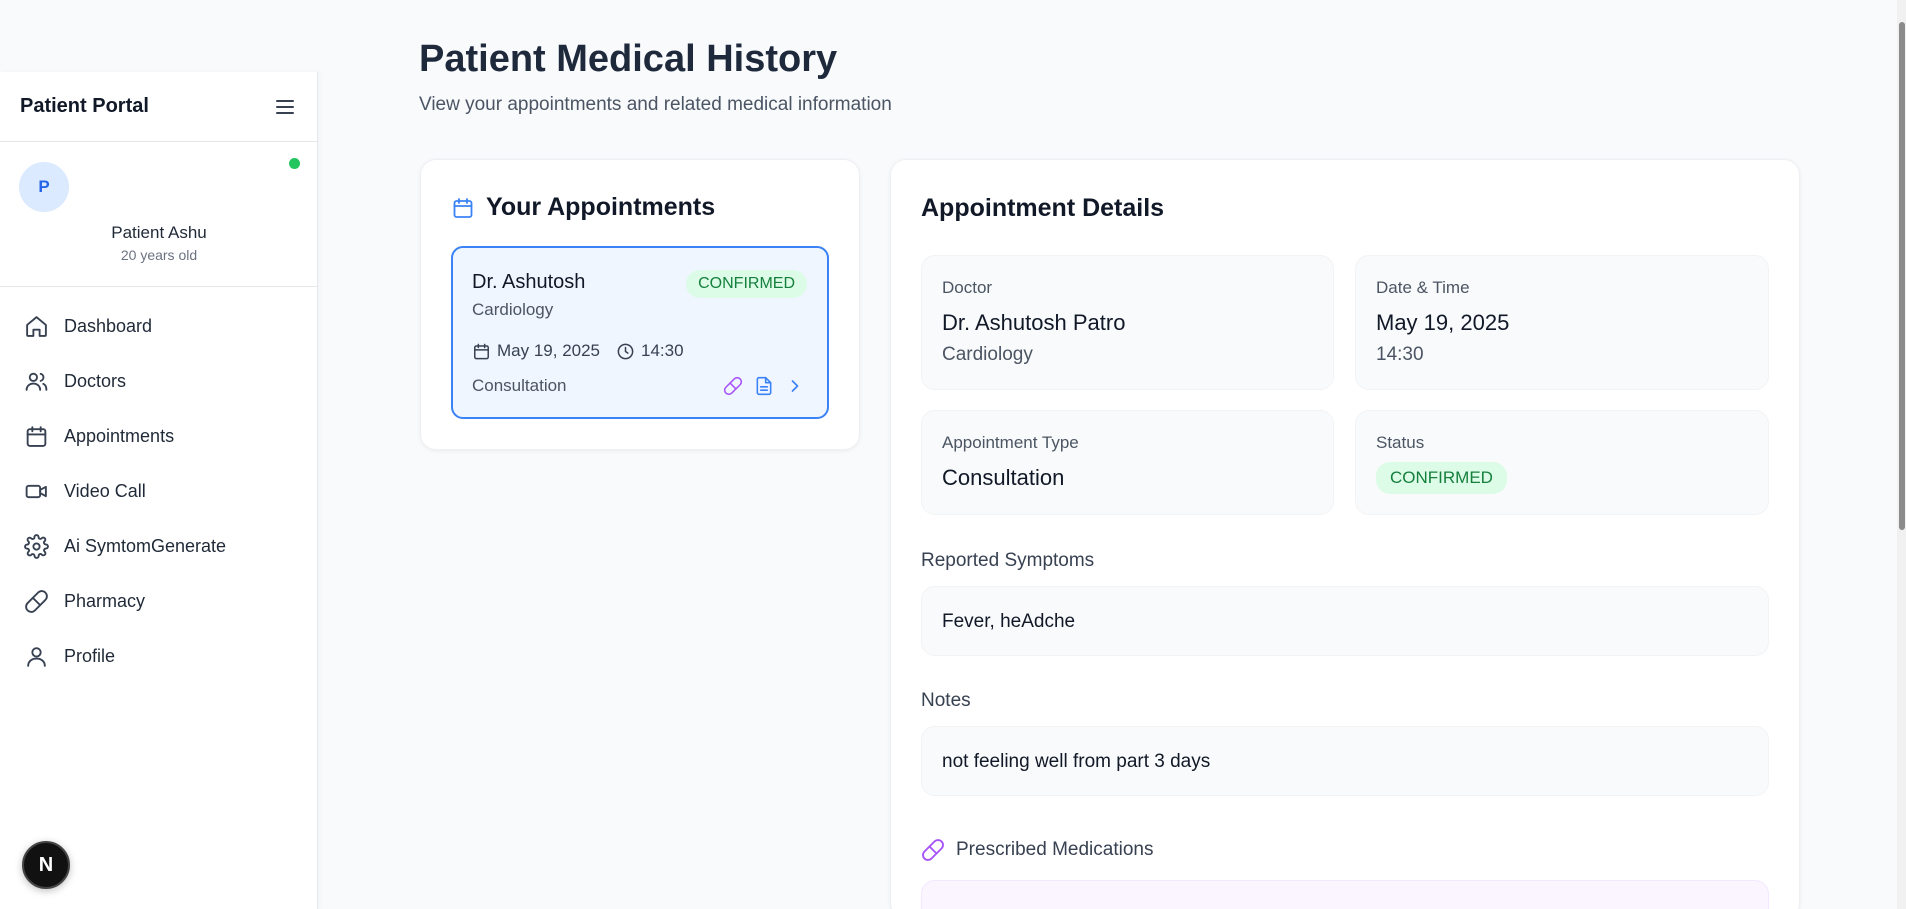  I want to click on symptoms-text: Fever, heAdche, so click(1009, 621).